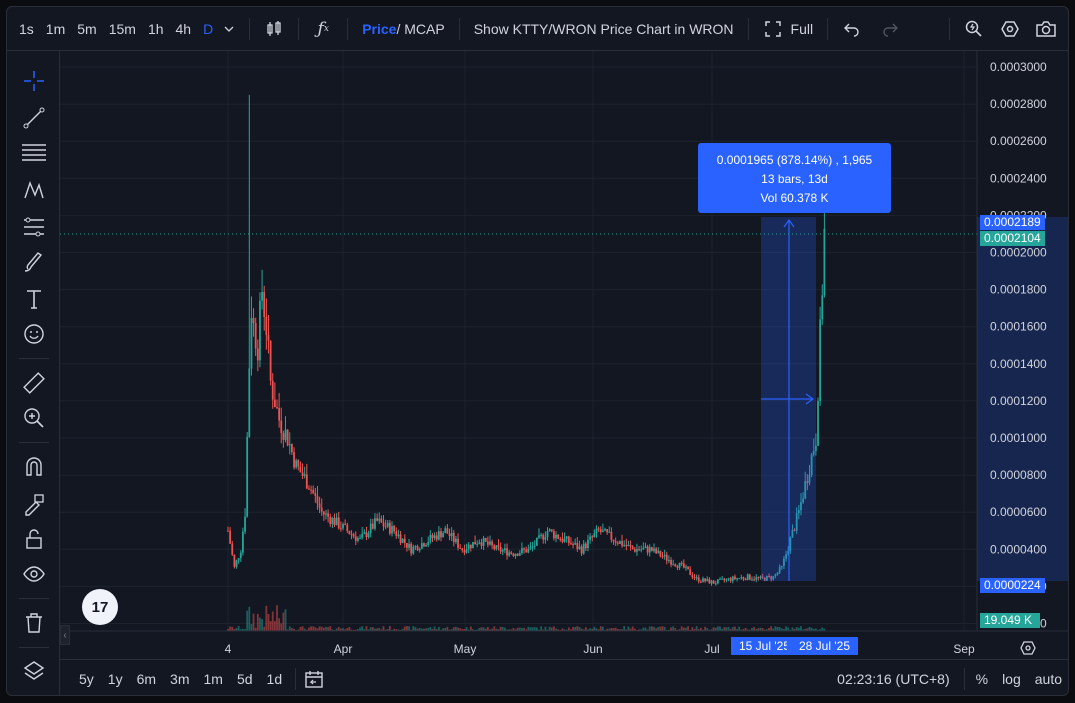 The height and width of the screenshot is (703, 1075). What do you see at coordinates (34, 299) in the screenshot?
I see `text-icon` at bounding box center [34, 299].